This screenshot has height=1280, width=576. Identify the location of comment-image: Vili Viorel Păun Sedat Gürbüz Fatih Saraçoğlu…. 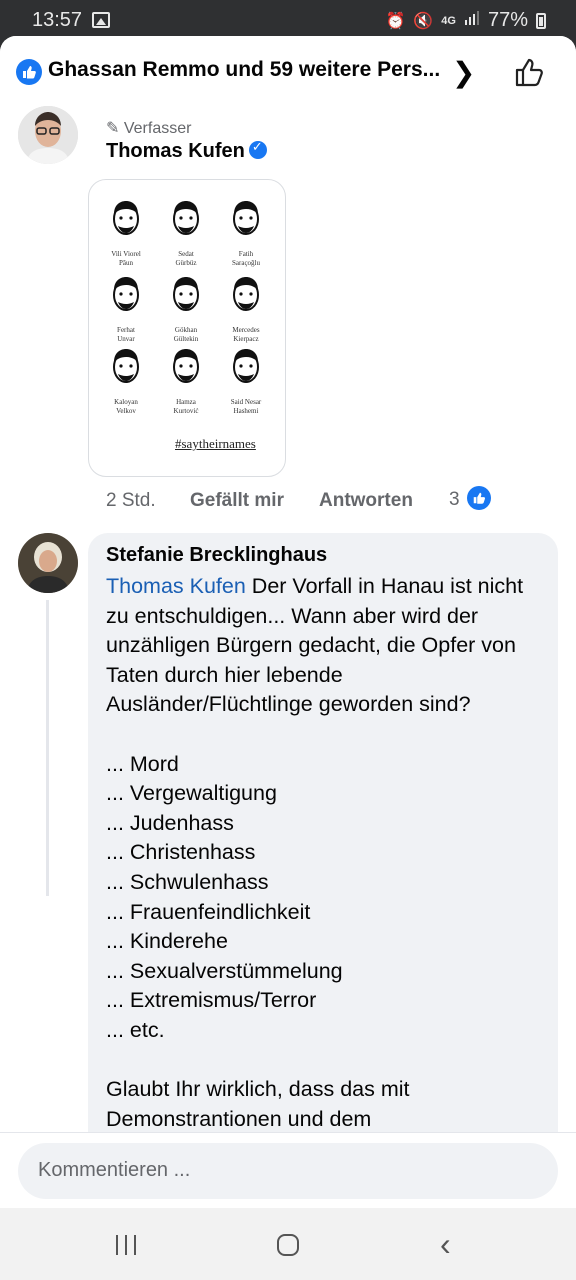
(187, 328).